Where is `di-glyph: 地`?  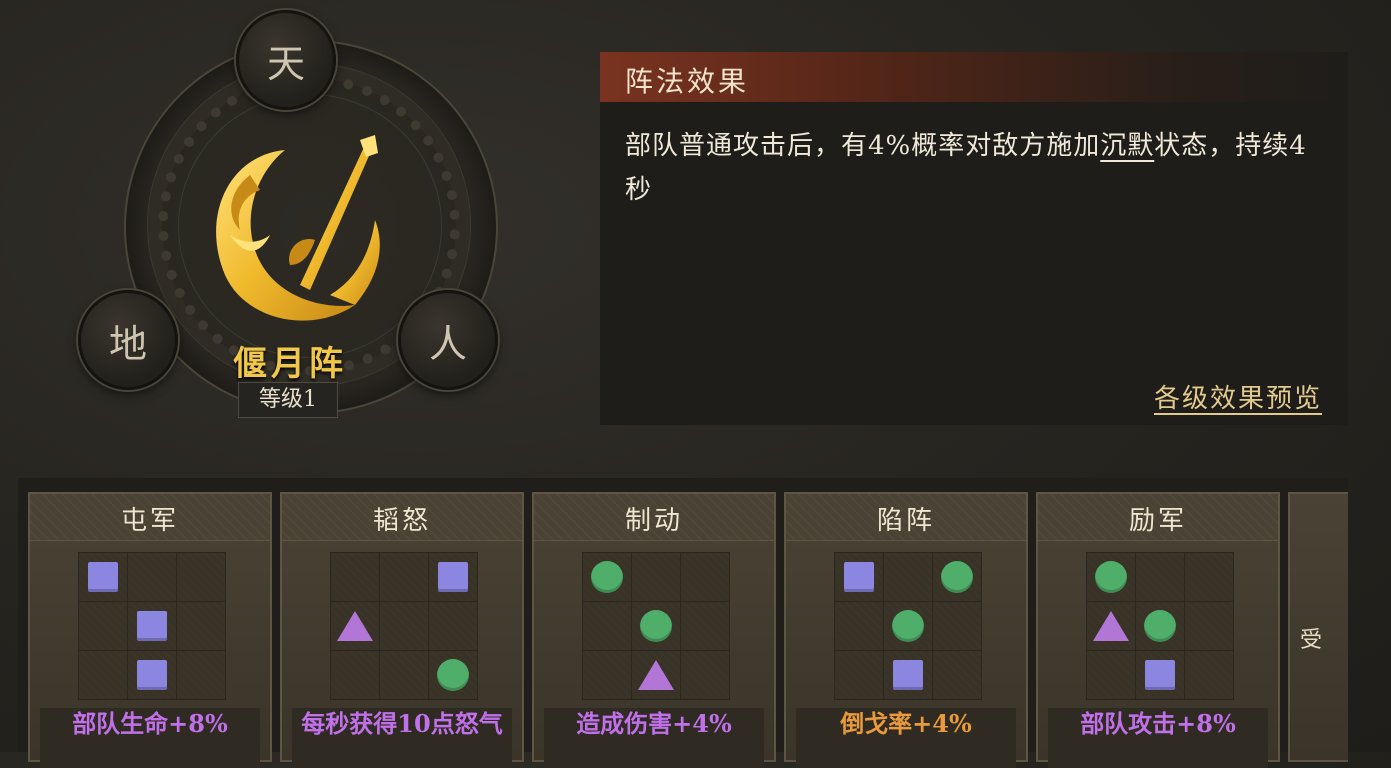
di-glyph: 地 is located at coordinates (127, 343).